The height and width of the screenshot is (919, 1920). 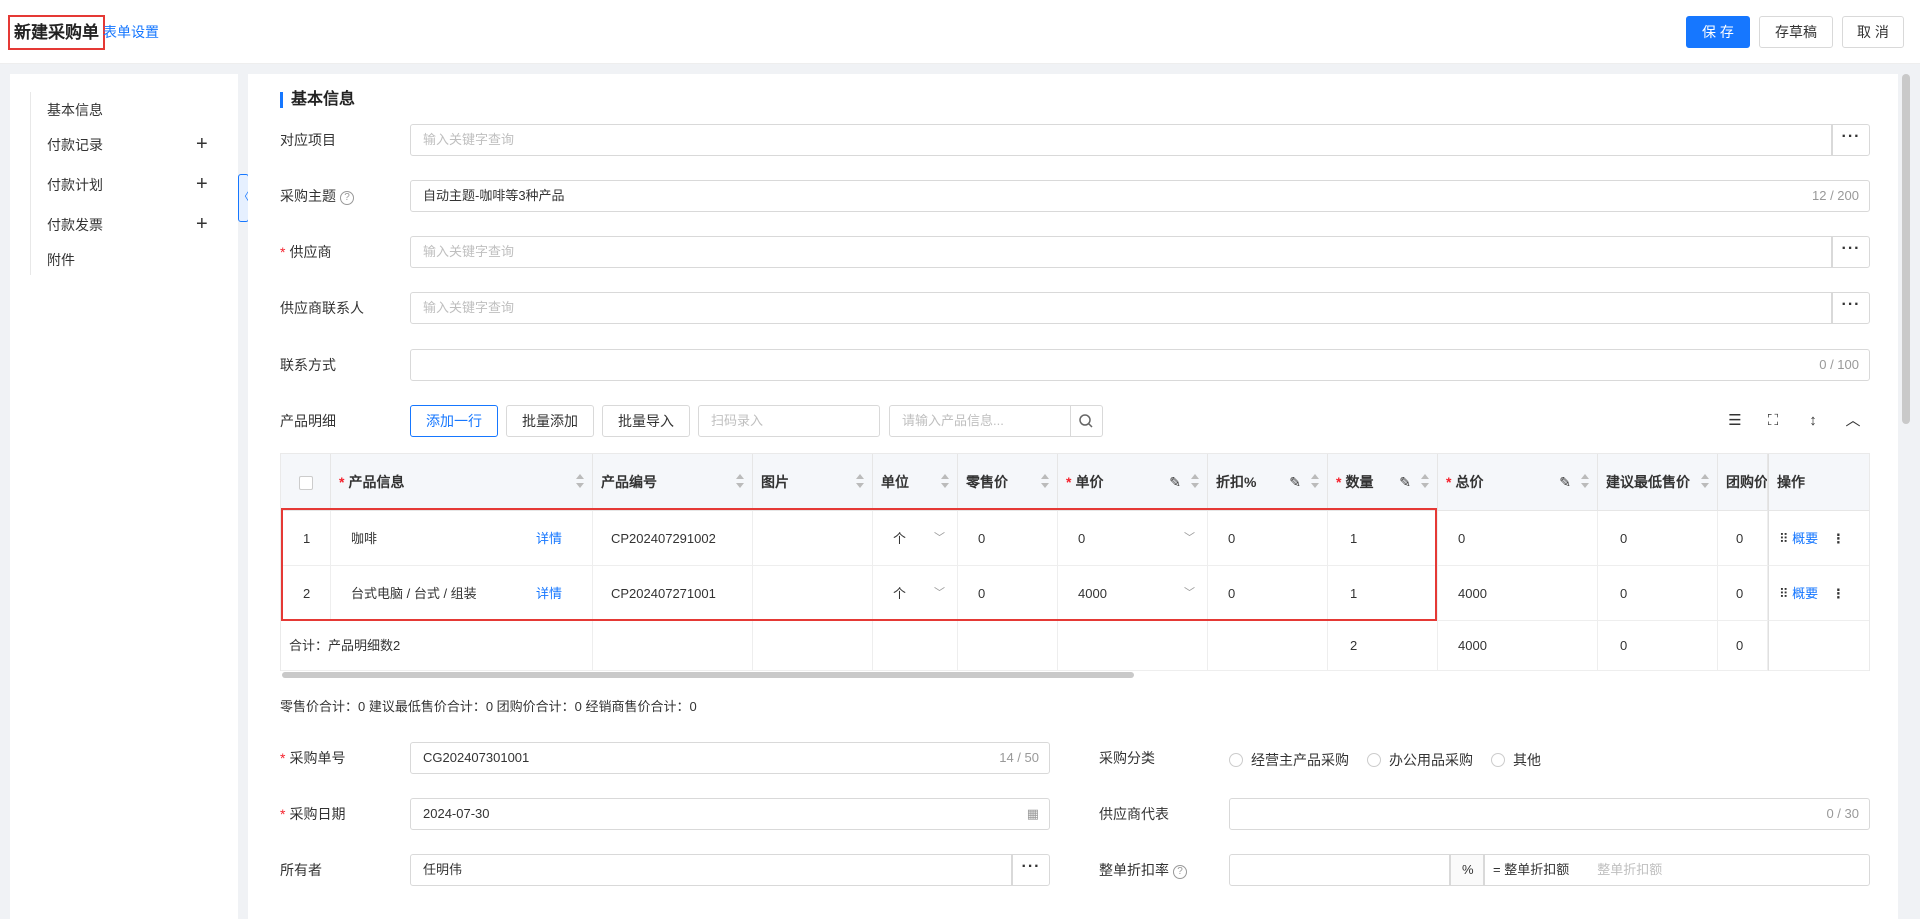 I want to click on sidebar-item-payment-invoice: 付款发票, so click(x=75, y=225).